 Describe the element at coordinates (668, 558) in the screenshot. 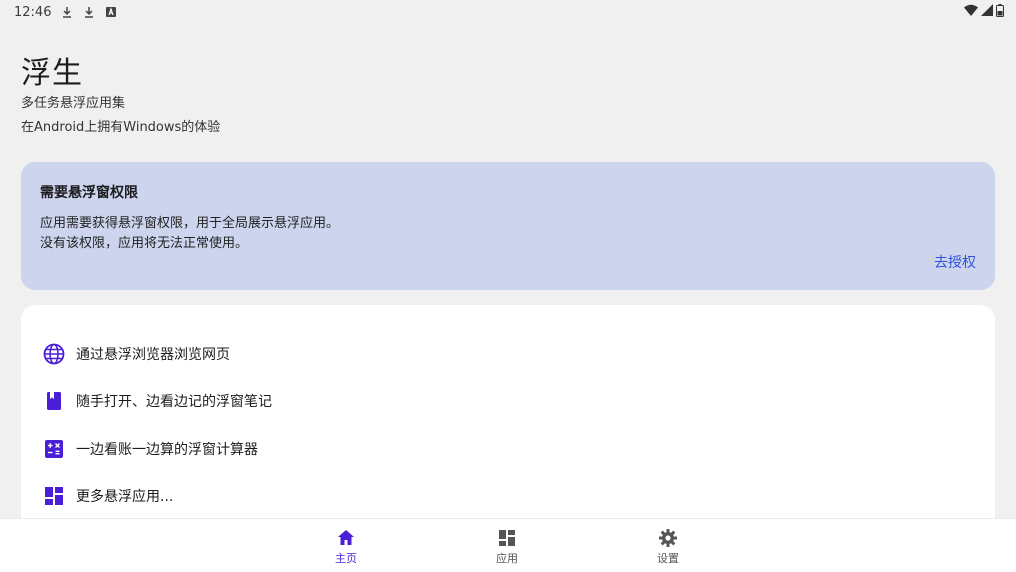

I see `nav-label: 设置` at that location.